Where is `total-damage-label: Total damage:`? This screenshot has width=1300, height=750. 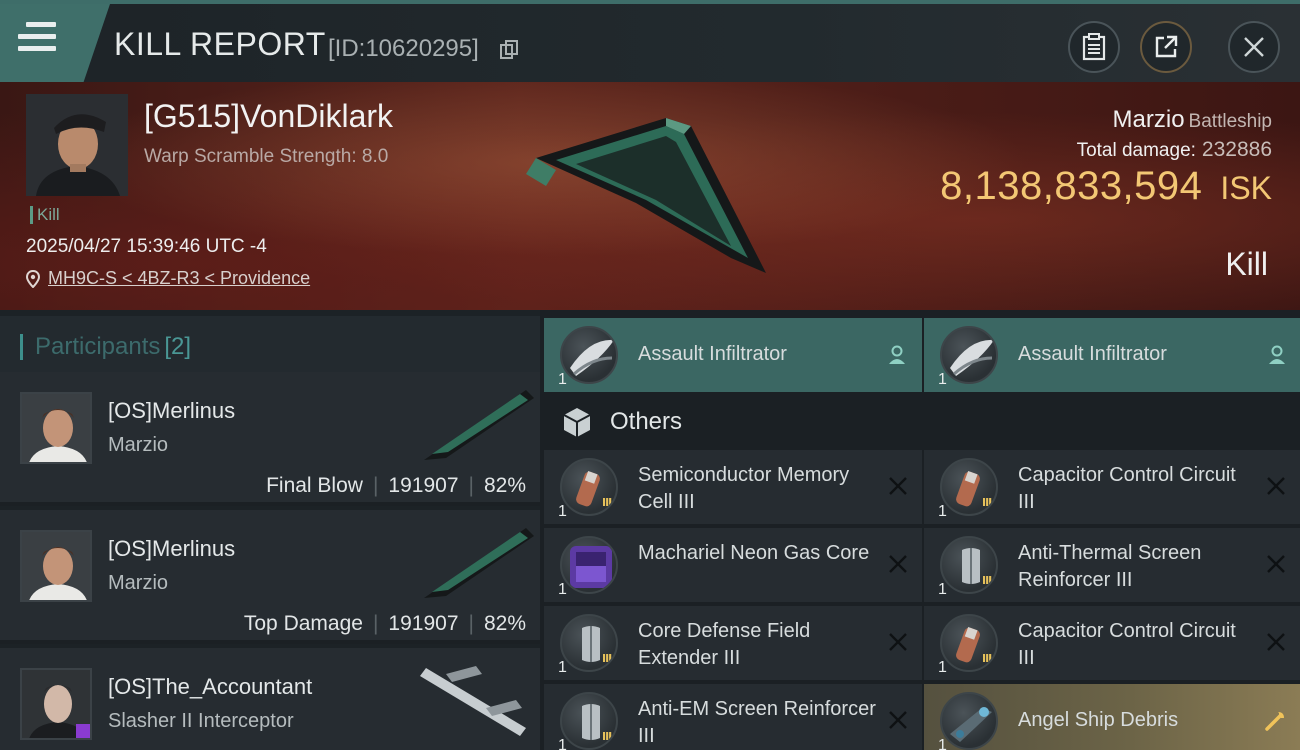 total-damage-label: Total damage: is located at coordinates (1136, 150).